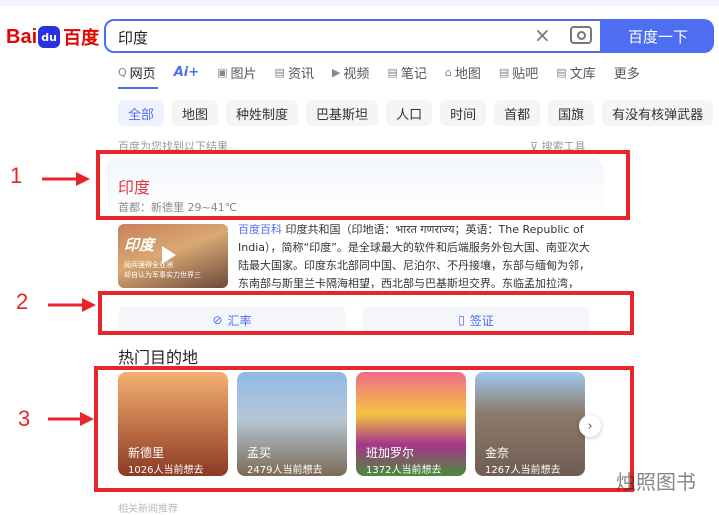  I want to click on tab-web: Q 网页, so click(137, 72).